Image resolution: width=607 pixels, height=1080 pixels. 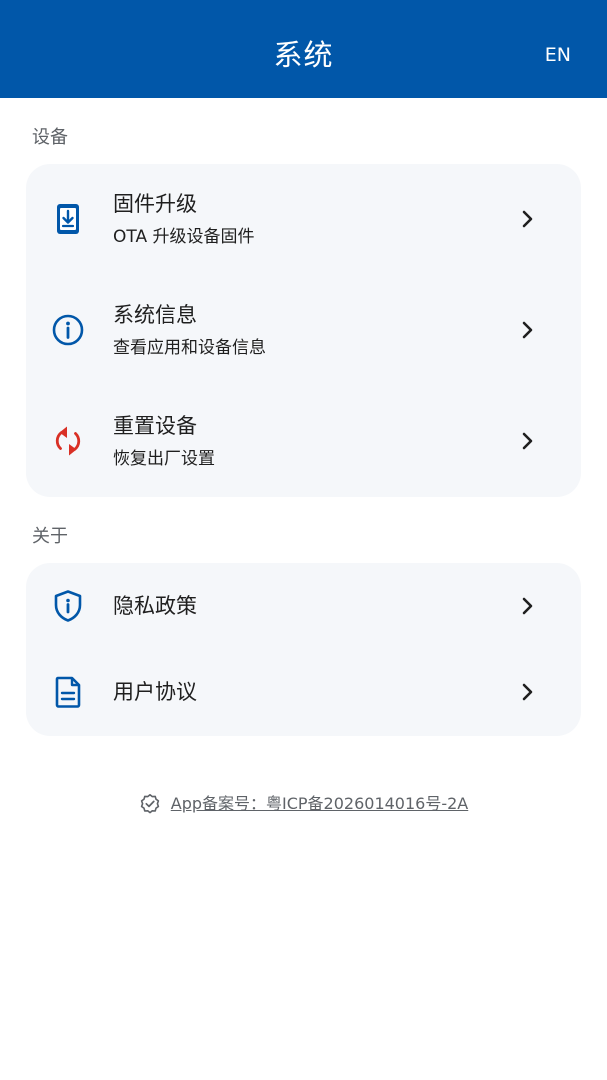 I want to click on privacy-shield-icon, so click(x=68, y=606).